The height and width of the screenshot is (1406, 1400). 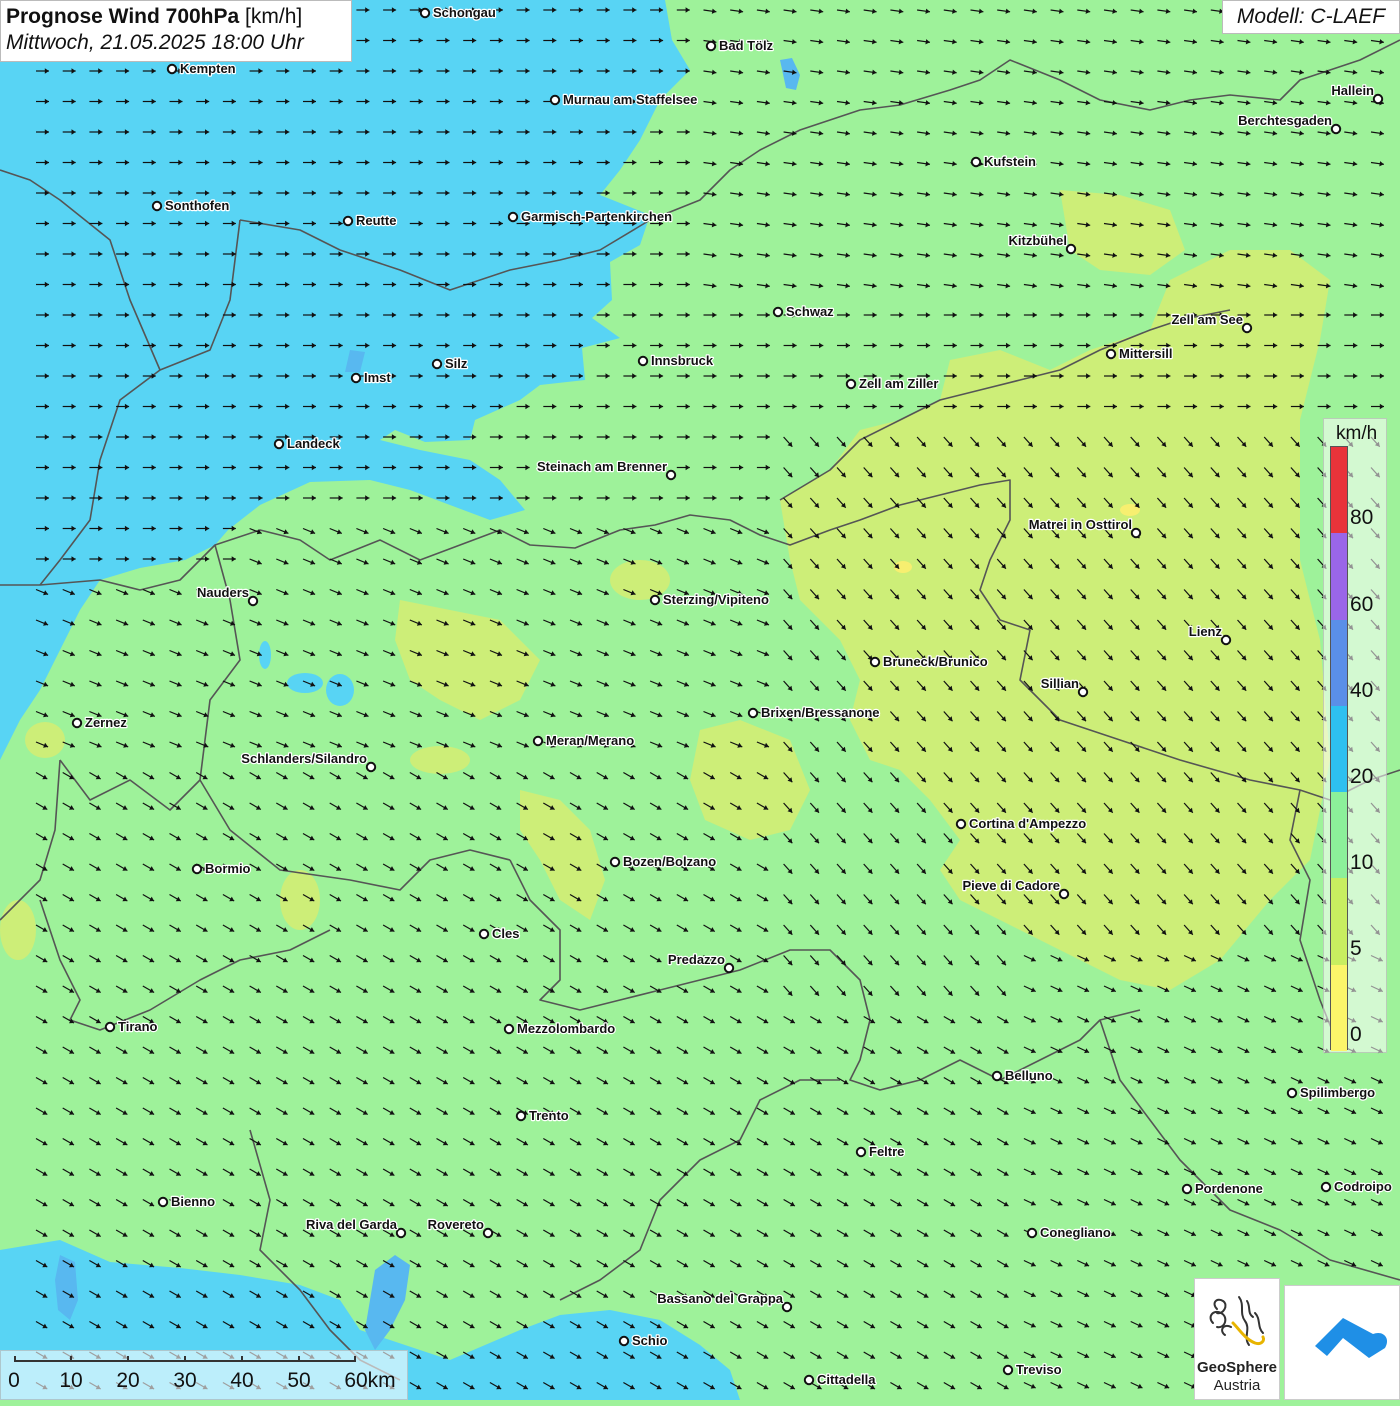 What do you see at coordinates (1237, 1367) in the screenshot?
I see `geosphere-name: GeoSphere` at bounding box center [1237, 1367].